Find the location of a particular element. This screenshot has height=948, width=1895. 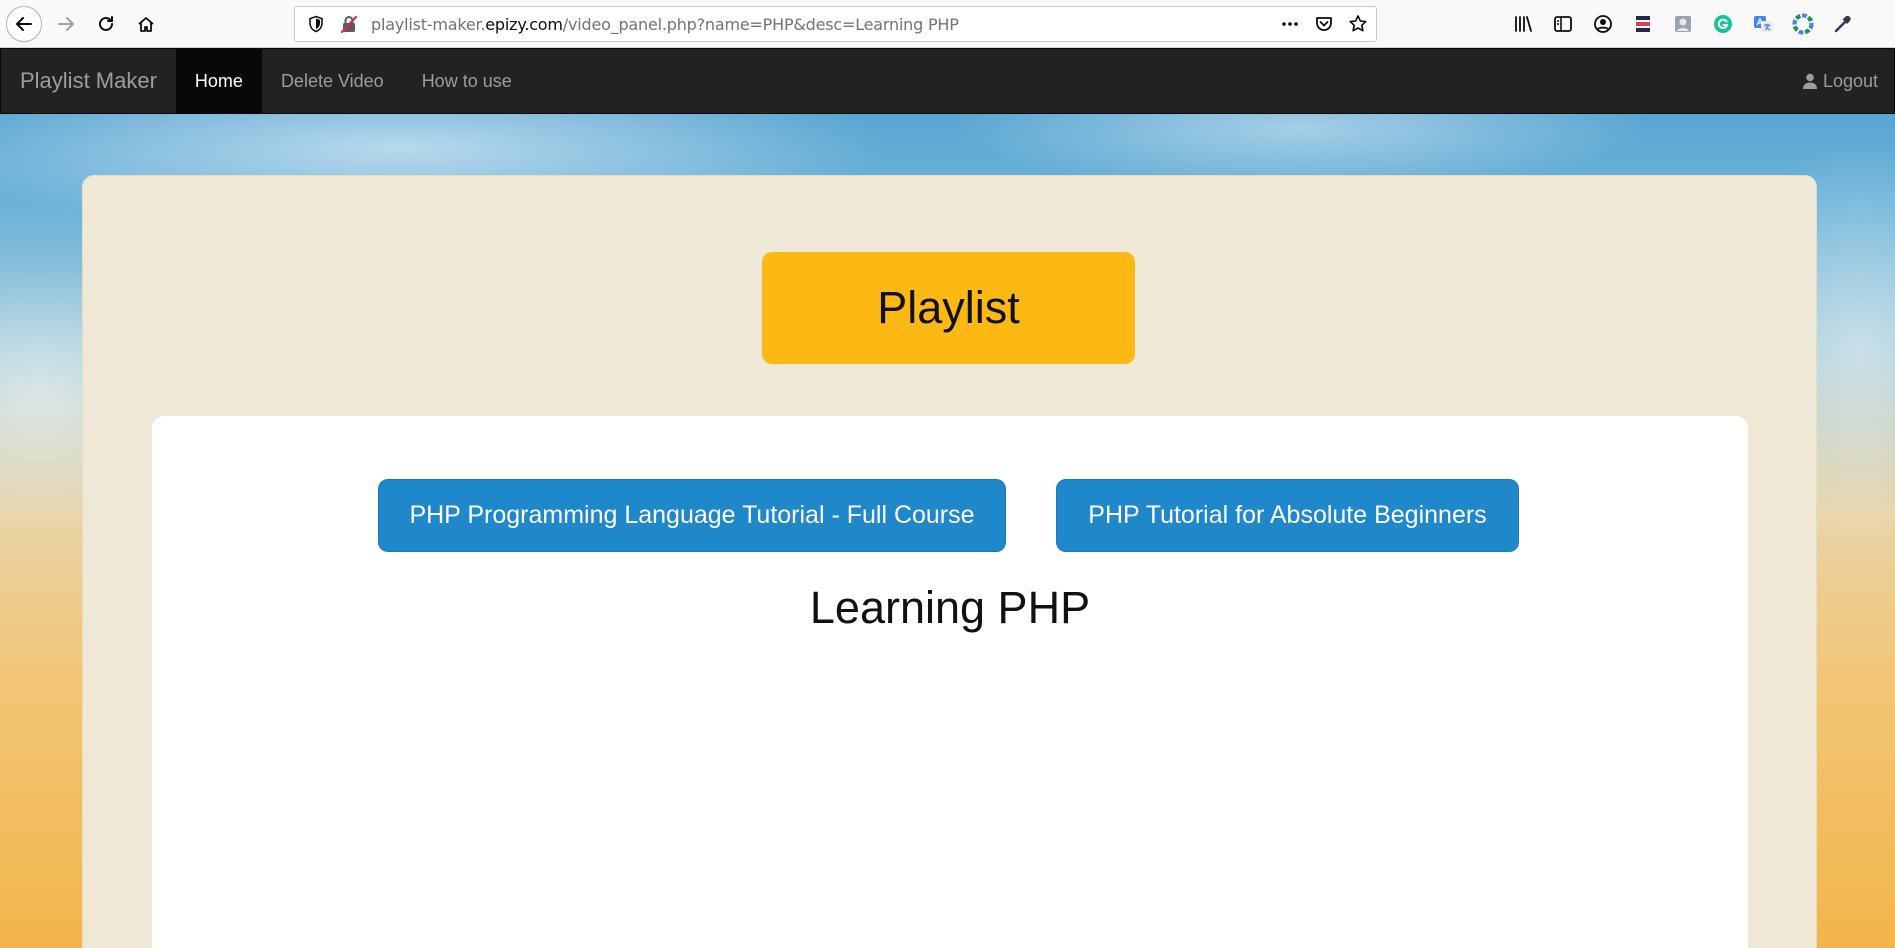

url-domain: epizy.com is located at coordinates (524, 24).